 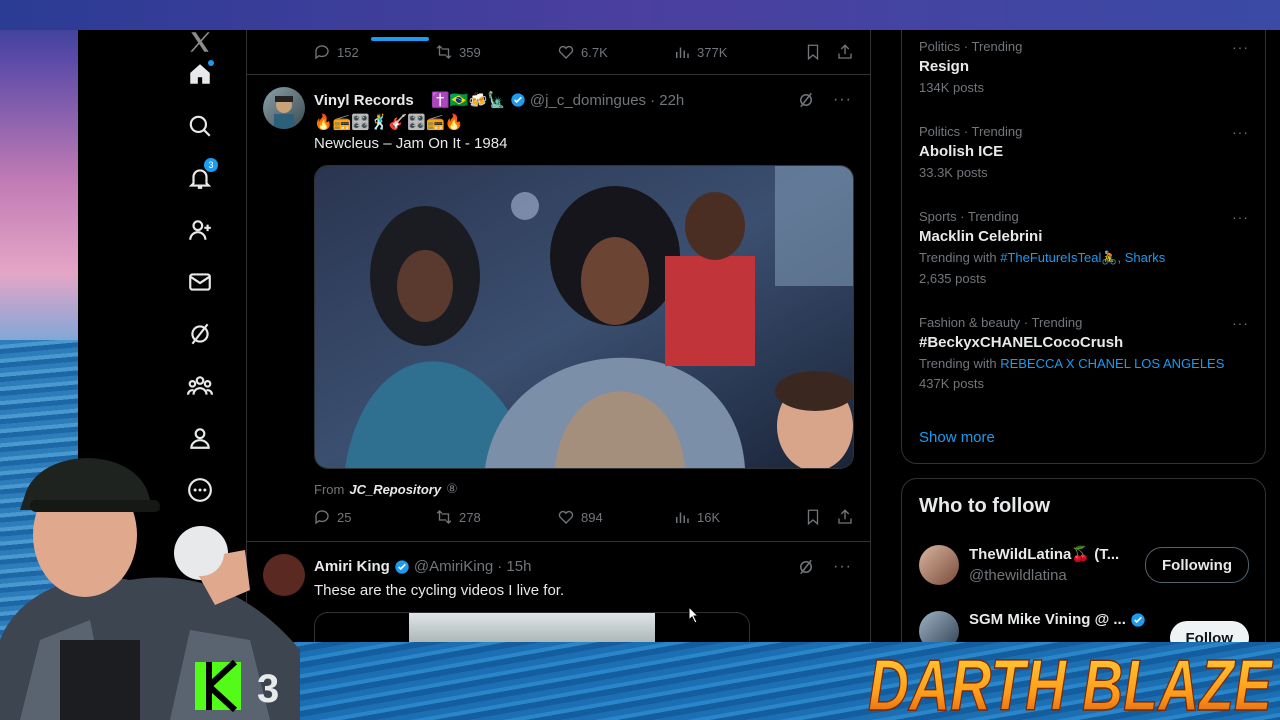 I want to click on reply-button: 25, so click(x=374, y=517).